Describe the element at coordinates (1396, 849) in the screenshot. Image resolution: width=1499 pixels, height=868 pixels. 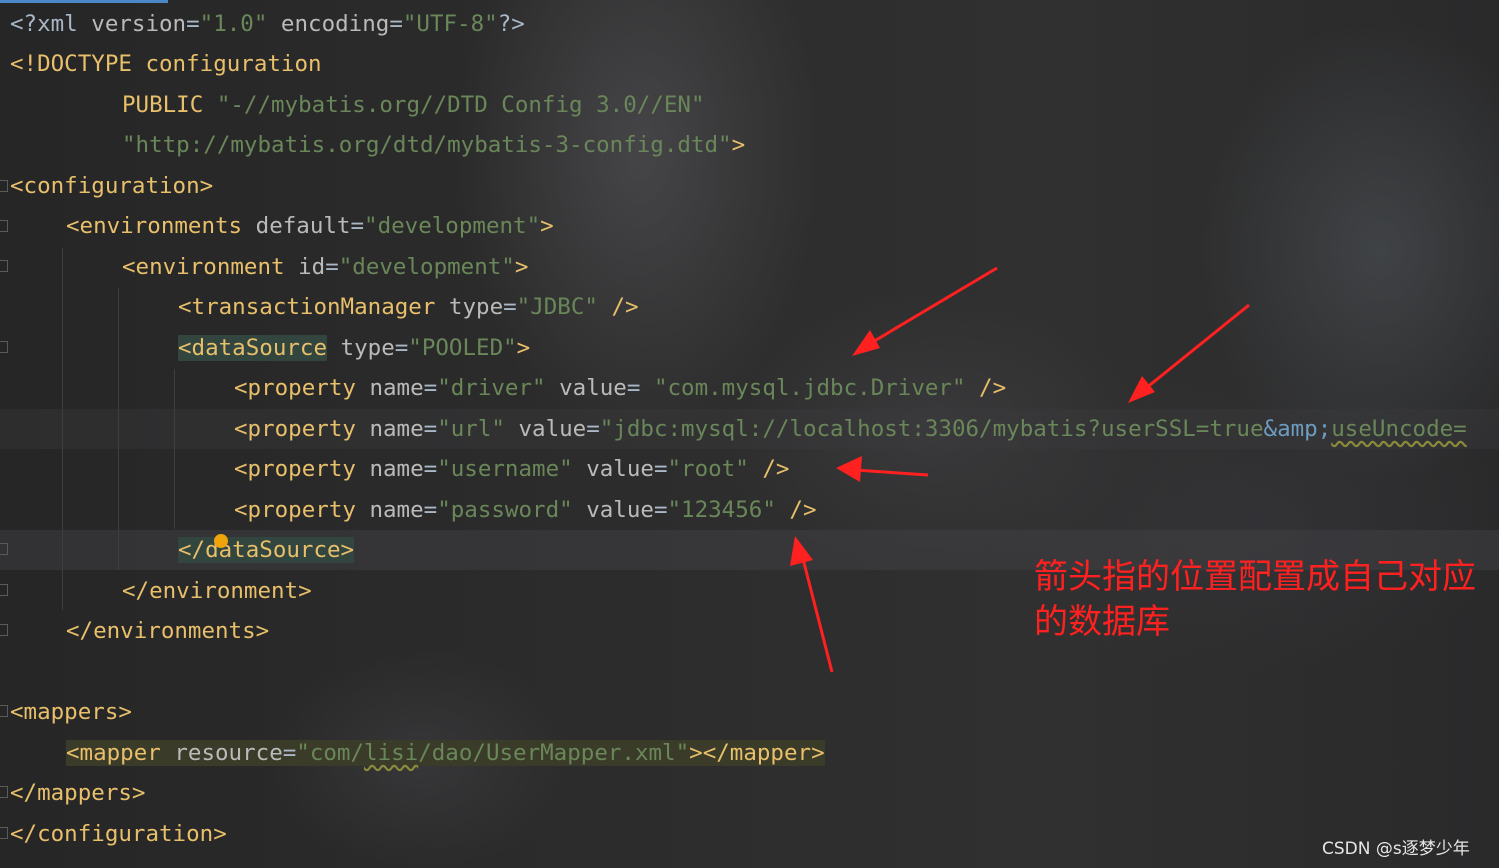
I see `watermark: CSDN @s逐梦少年` at that location.